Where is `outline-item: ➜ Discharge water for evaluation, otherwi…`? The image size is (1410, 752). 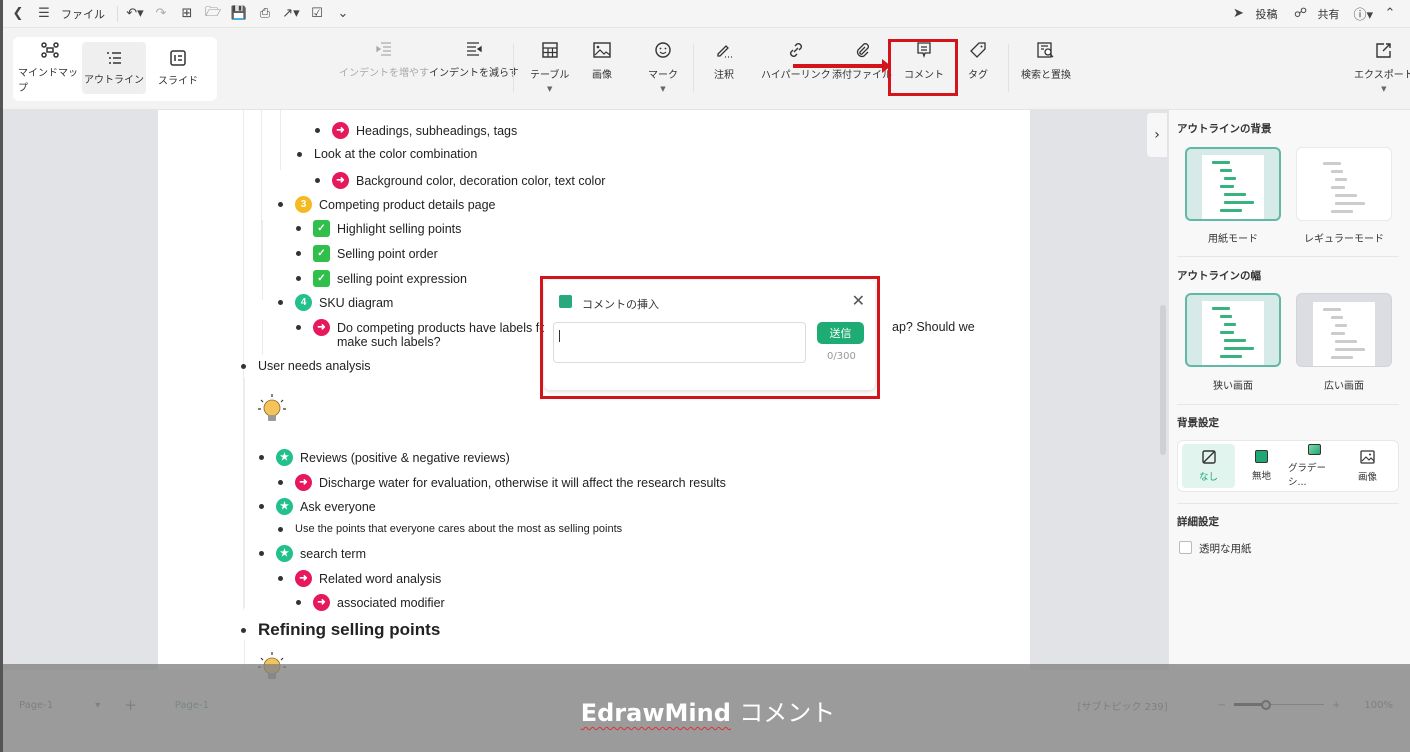
outline-item: ➜ Discharge water for evaluation, otherwi… is located at coordinates (502, 482).